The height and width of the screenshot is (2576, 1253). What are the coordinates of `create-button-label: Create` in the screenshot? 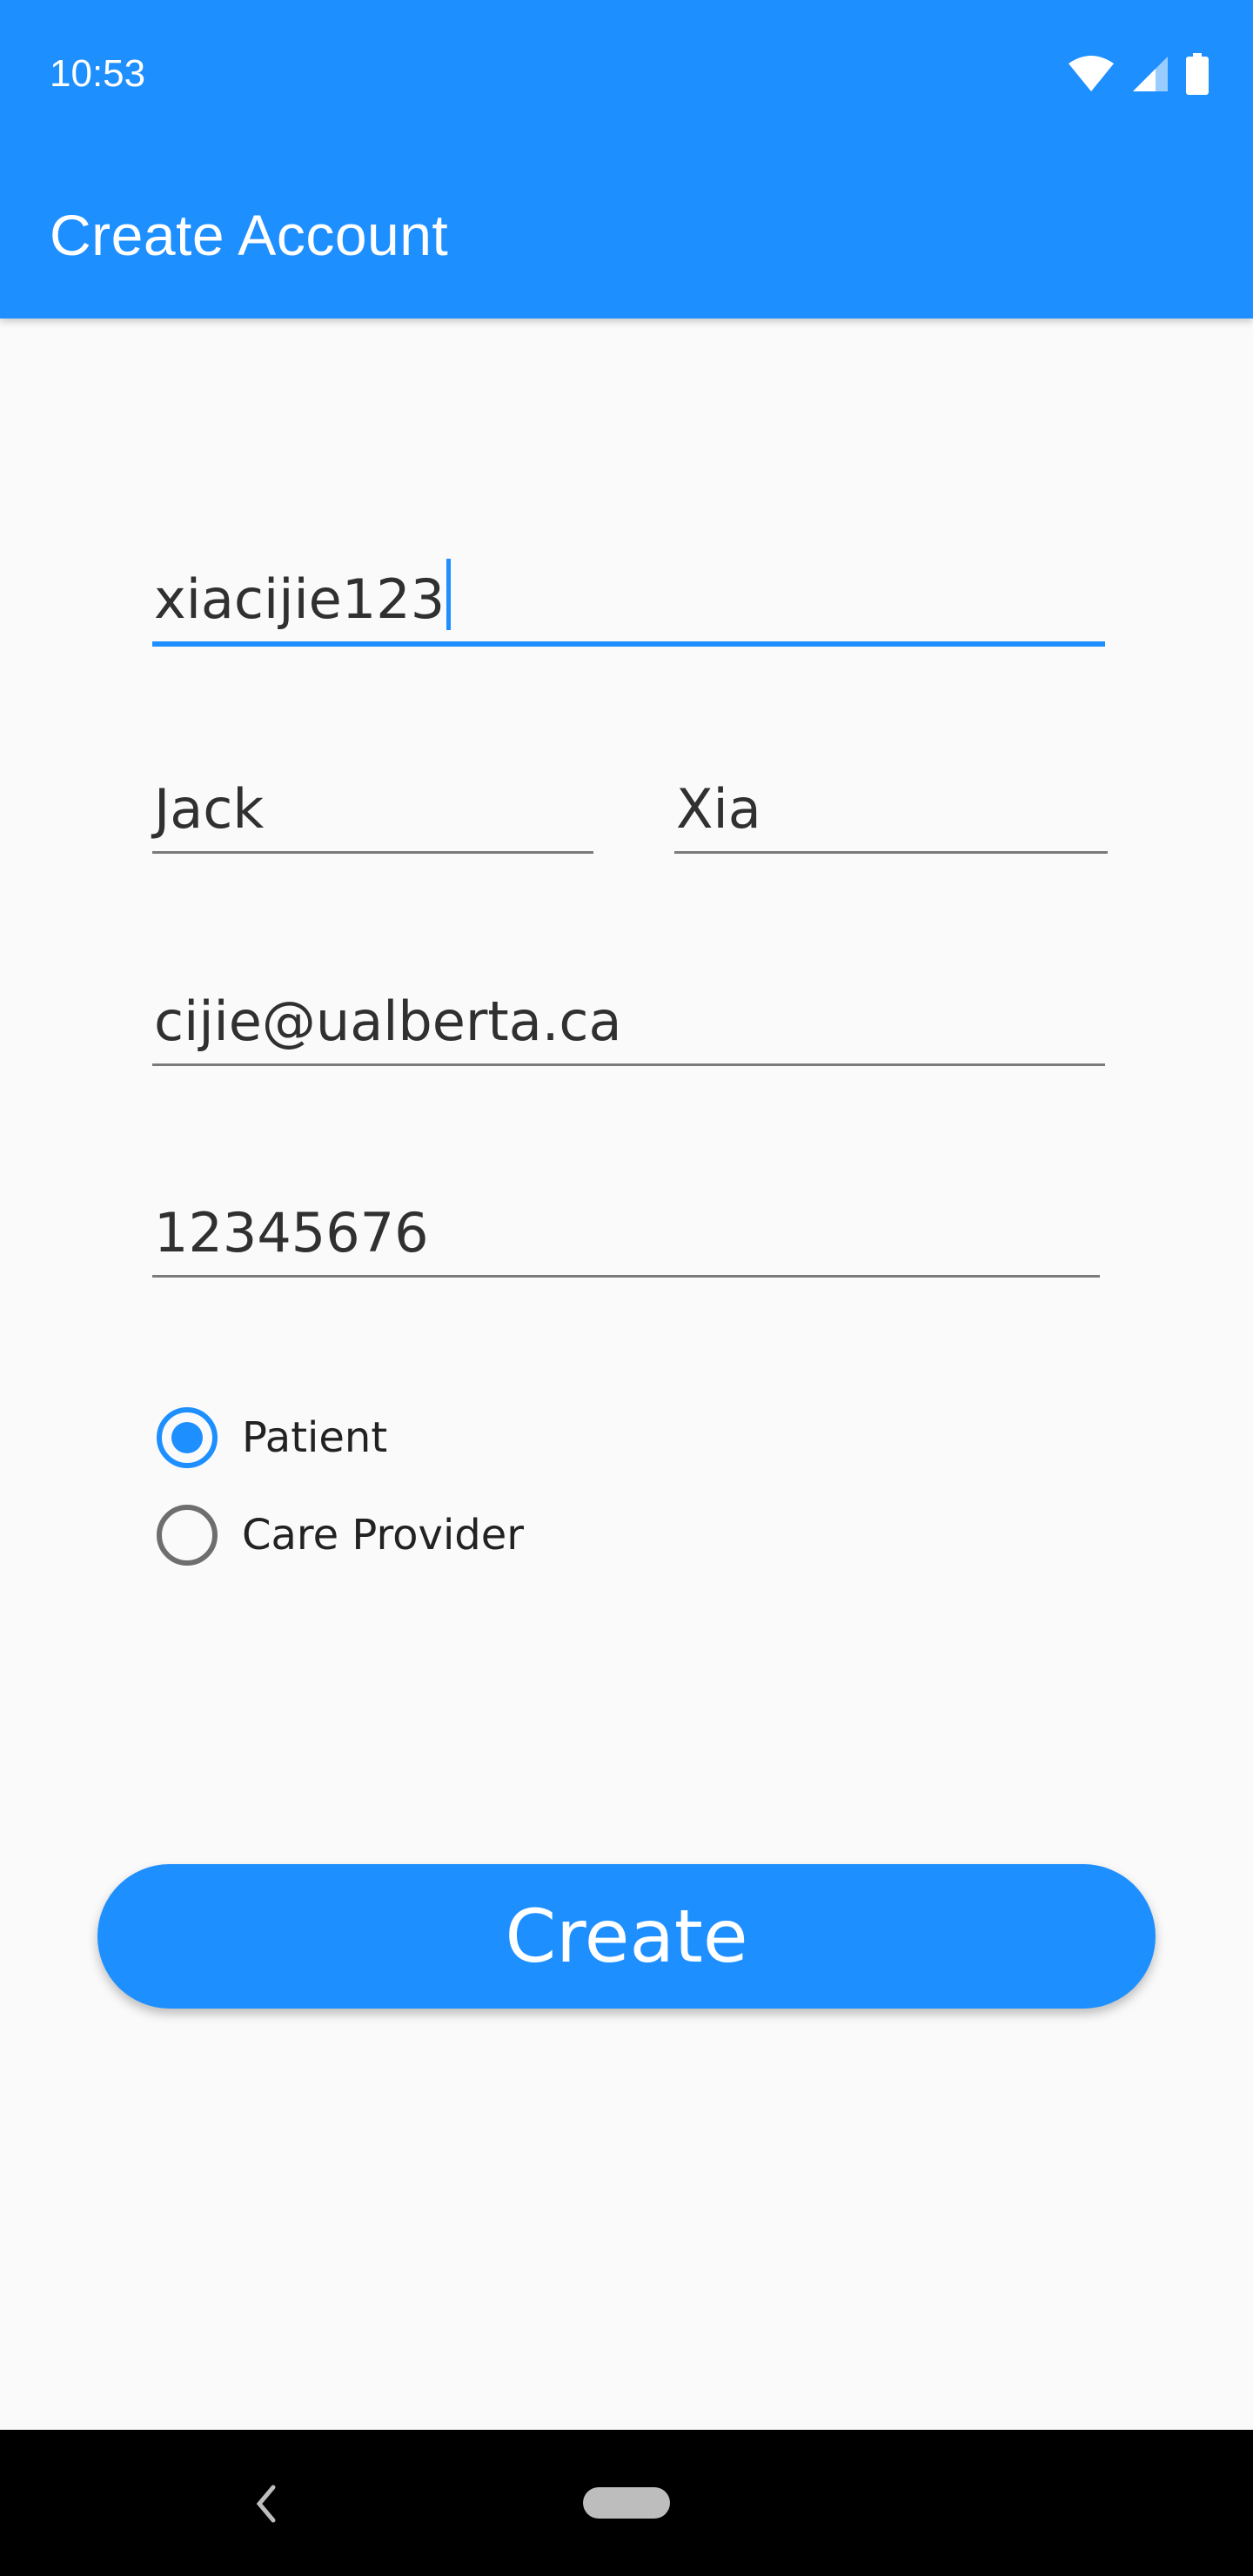 It's located at (626, 1936).